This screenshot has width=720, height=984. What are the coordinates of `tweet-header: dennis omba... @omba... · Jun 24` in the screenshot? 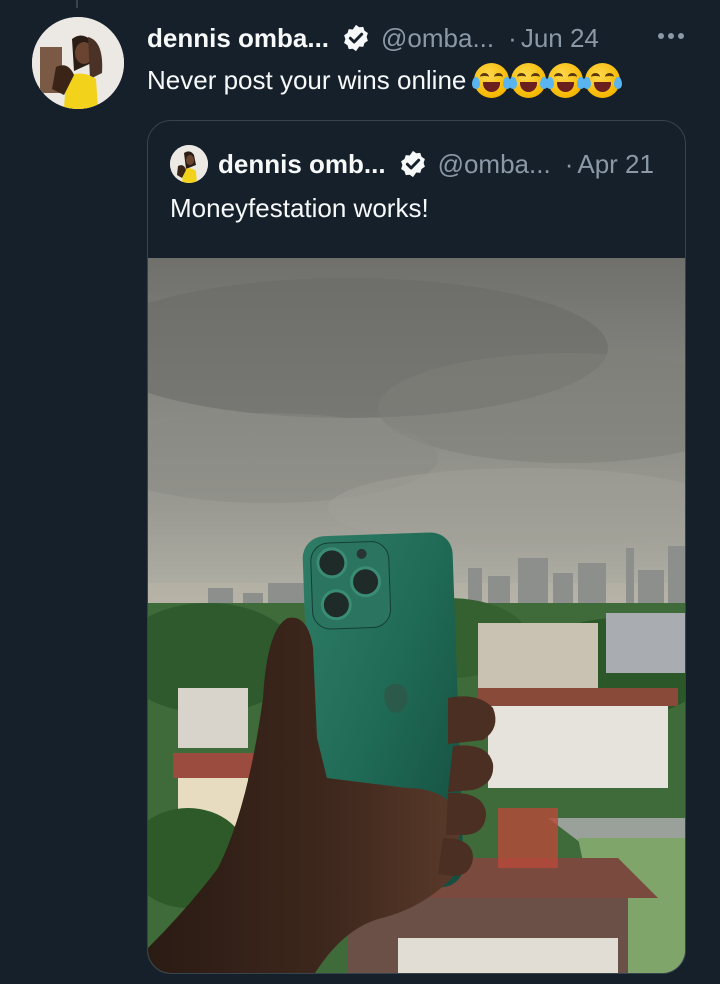 It's located at (418, 38).